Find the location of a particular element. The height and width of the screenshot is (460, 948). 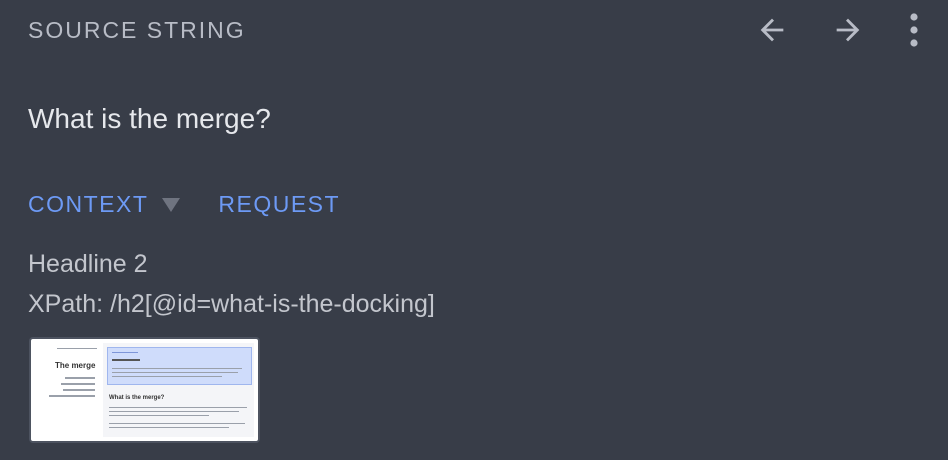

back-button is located at coordinates (772, 30).